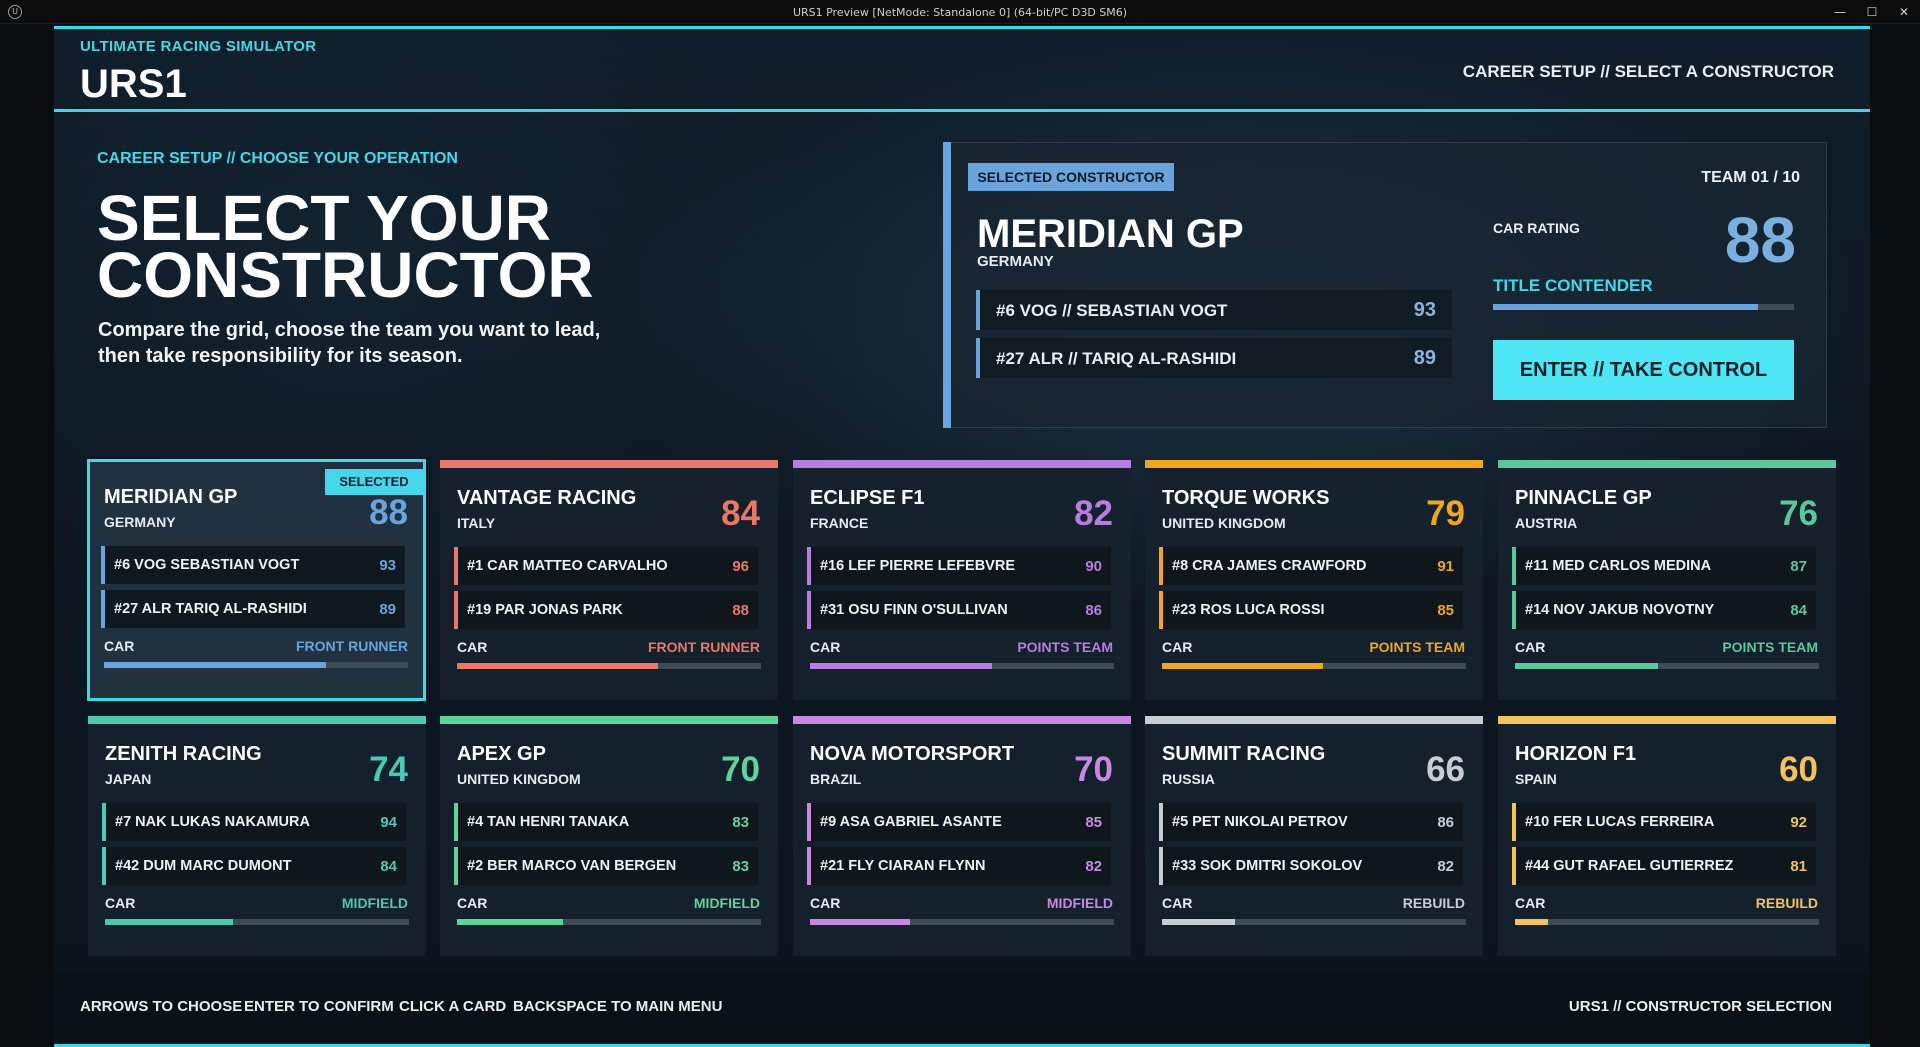 This screenshot has width=1920, height=1047. What do you see at coordinates (1445, 822) in the screenshot?
I see `driver-rating: 86` at bounding box center [1445, 822].